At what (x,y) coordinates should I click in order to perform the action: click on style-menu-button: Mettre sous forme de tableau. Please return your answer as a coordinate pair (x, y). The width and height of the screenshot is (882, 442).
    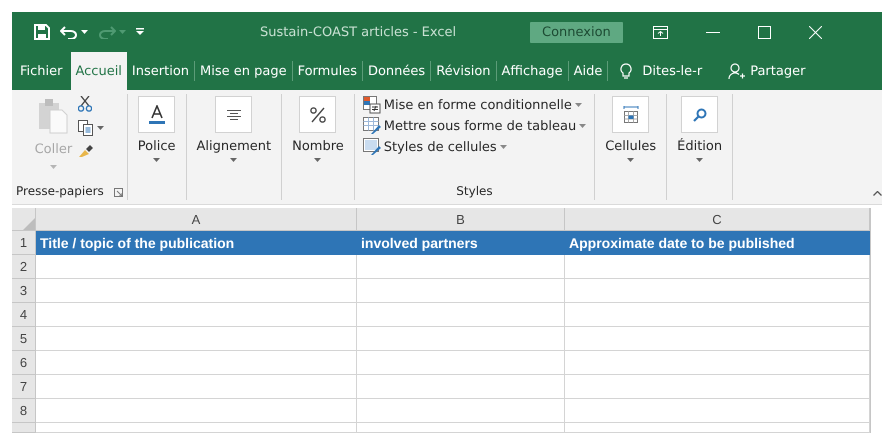
    Looking at the image, I should click on (474, 126).